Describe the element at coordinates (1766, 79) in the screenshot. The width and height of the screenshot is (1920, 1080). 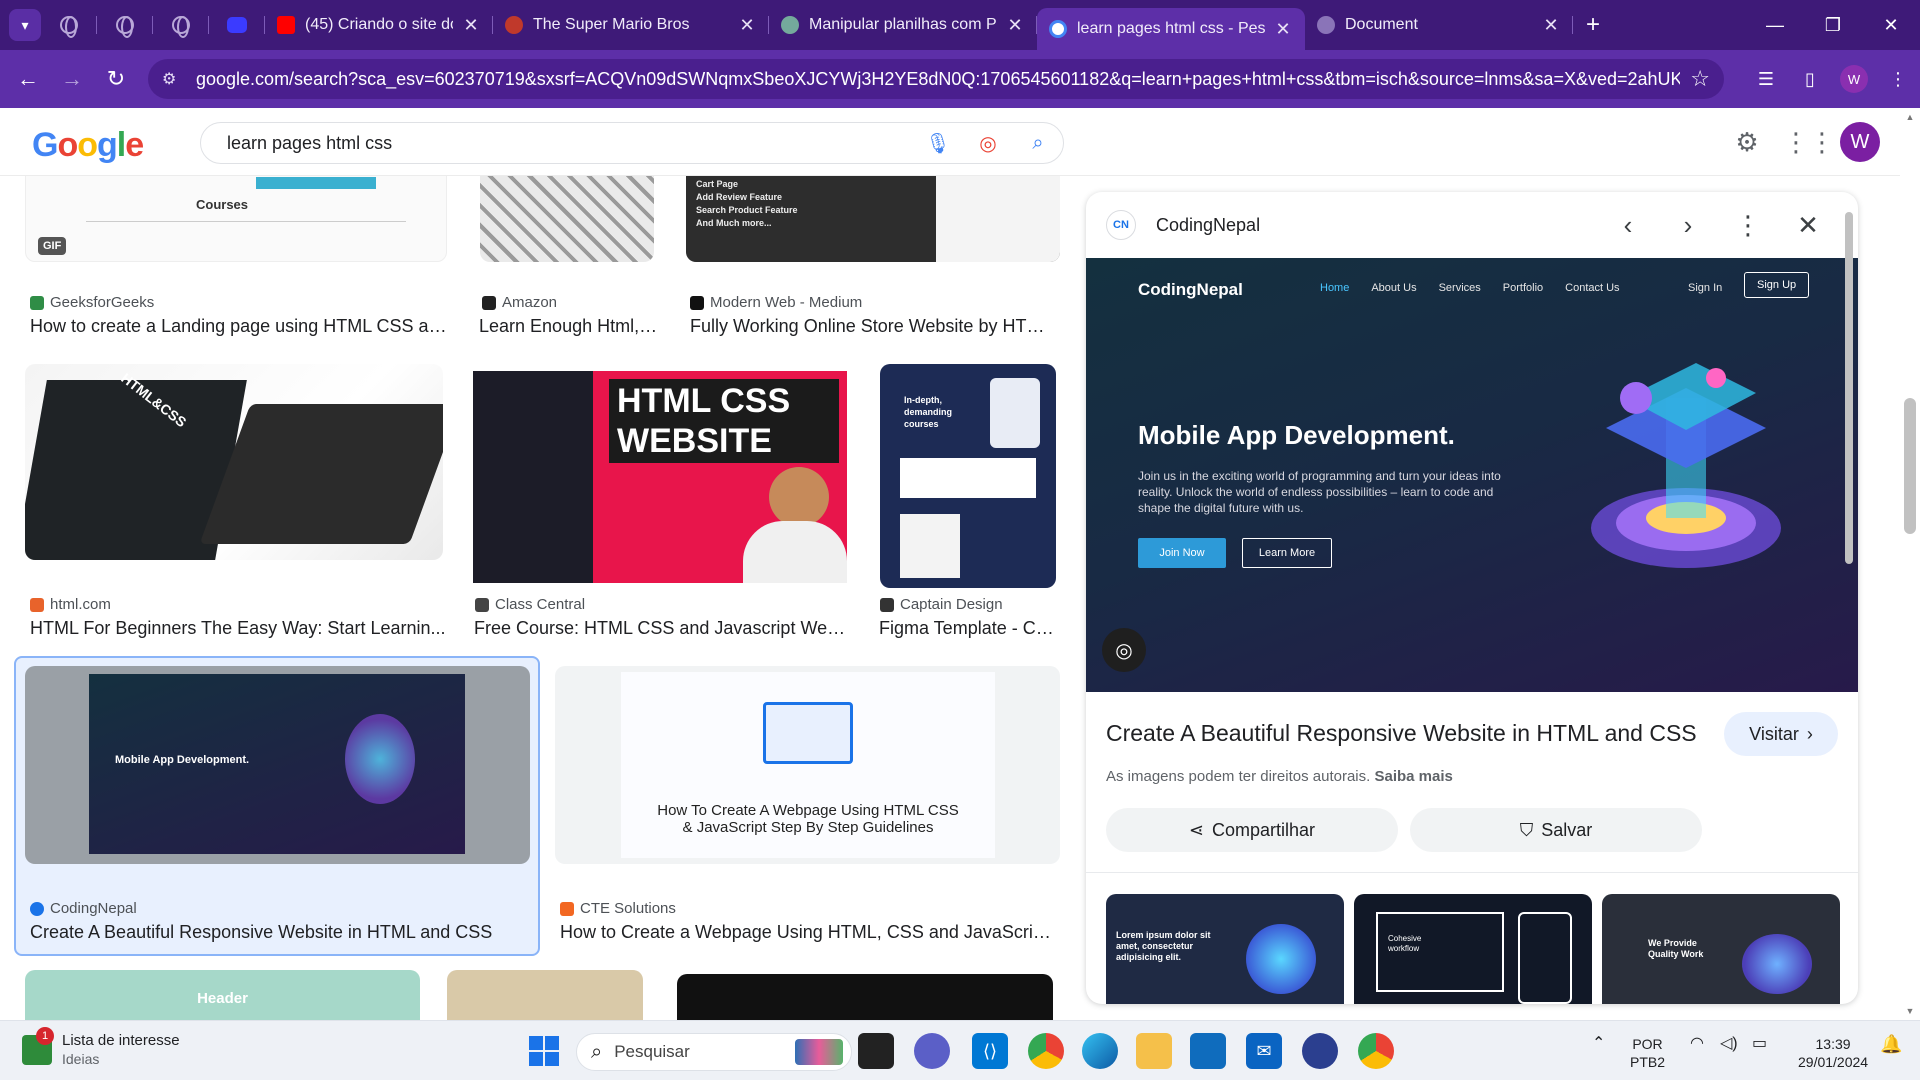
I see `media-controls-icon: ☰` at that location.